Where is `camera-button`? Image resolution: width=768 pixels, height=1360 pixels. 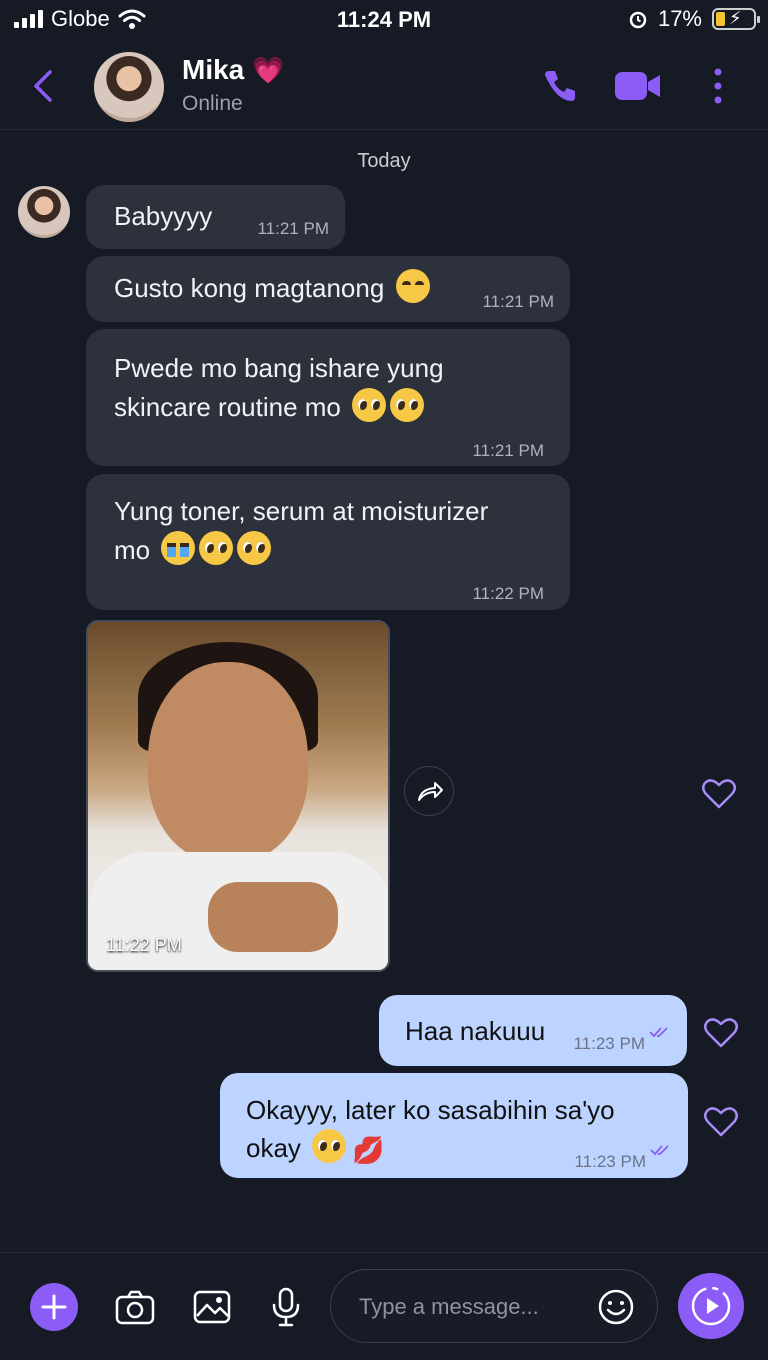
camera-button is located at coordinates (135, 1307).